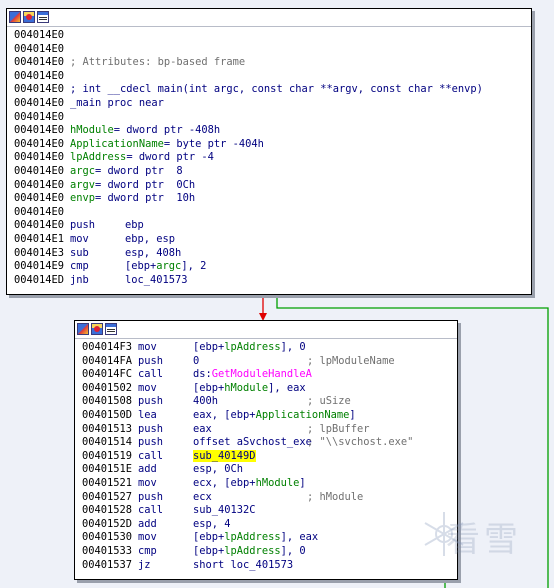 Image resolution: width=554 pixels, height=588 pixels. I want to click on instruction-operands: 400h, so click(205, 402).